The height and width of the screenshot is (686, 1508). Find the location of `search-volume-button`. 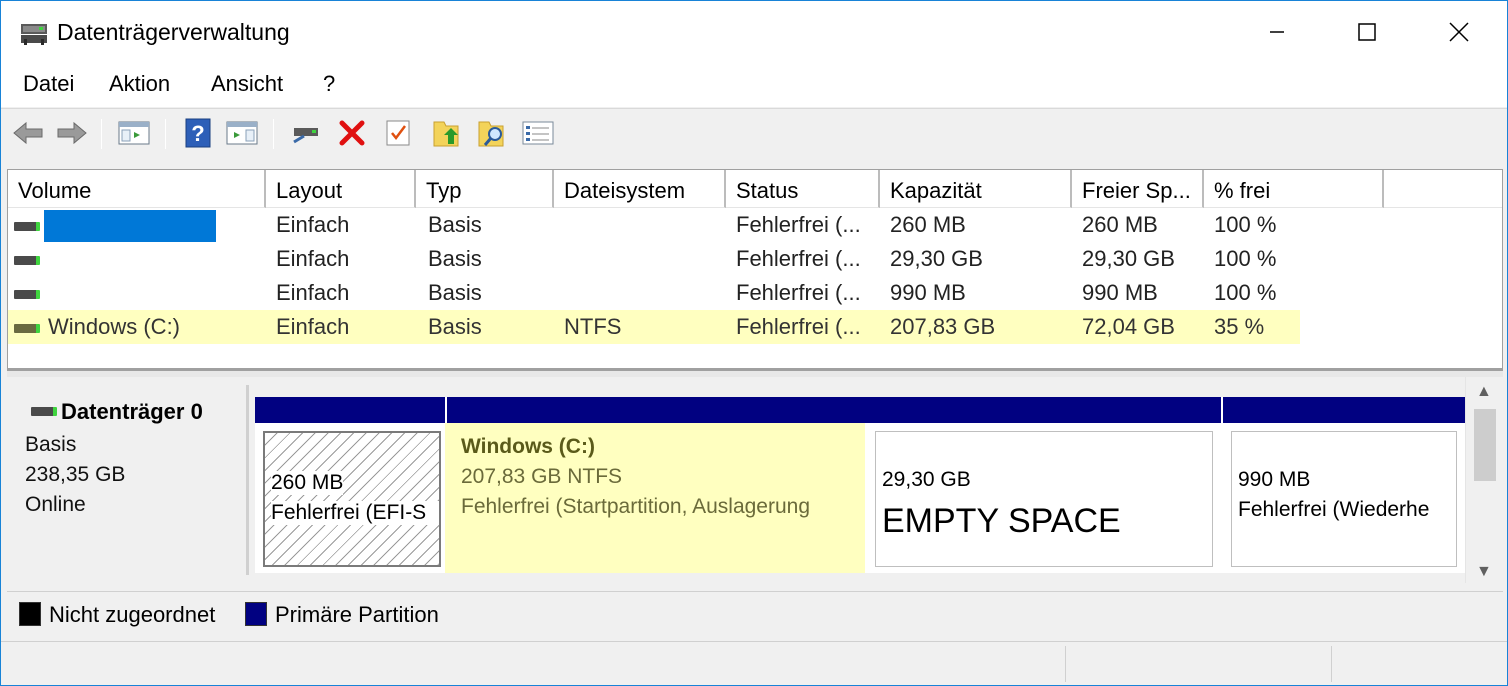

search-volume-button is located at coordinates (492, 133).